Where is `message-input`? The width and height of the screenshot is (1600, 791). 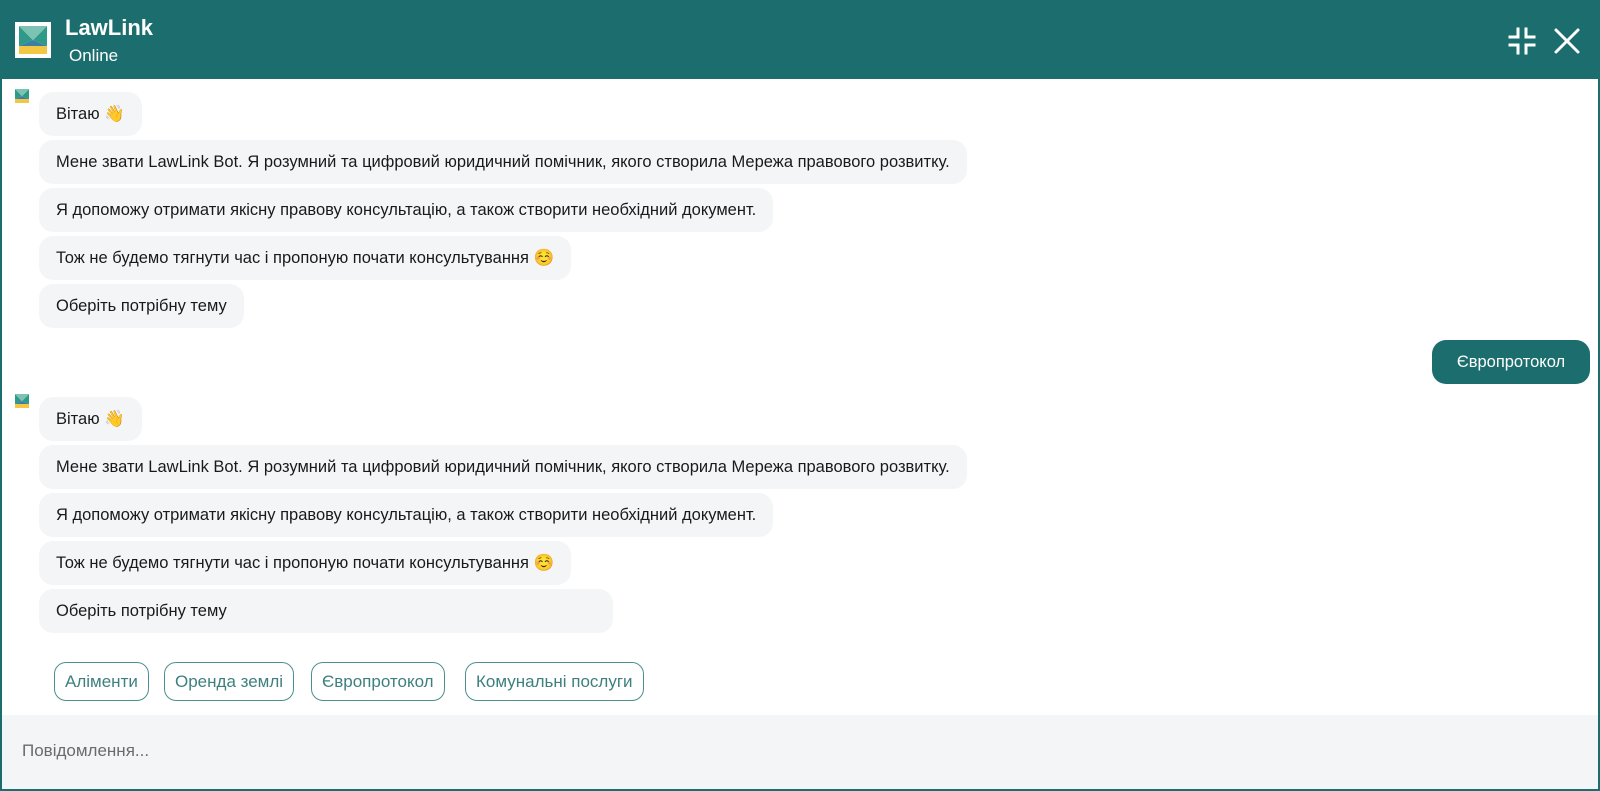
message-input is located at coordinates (792, 751).